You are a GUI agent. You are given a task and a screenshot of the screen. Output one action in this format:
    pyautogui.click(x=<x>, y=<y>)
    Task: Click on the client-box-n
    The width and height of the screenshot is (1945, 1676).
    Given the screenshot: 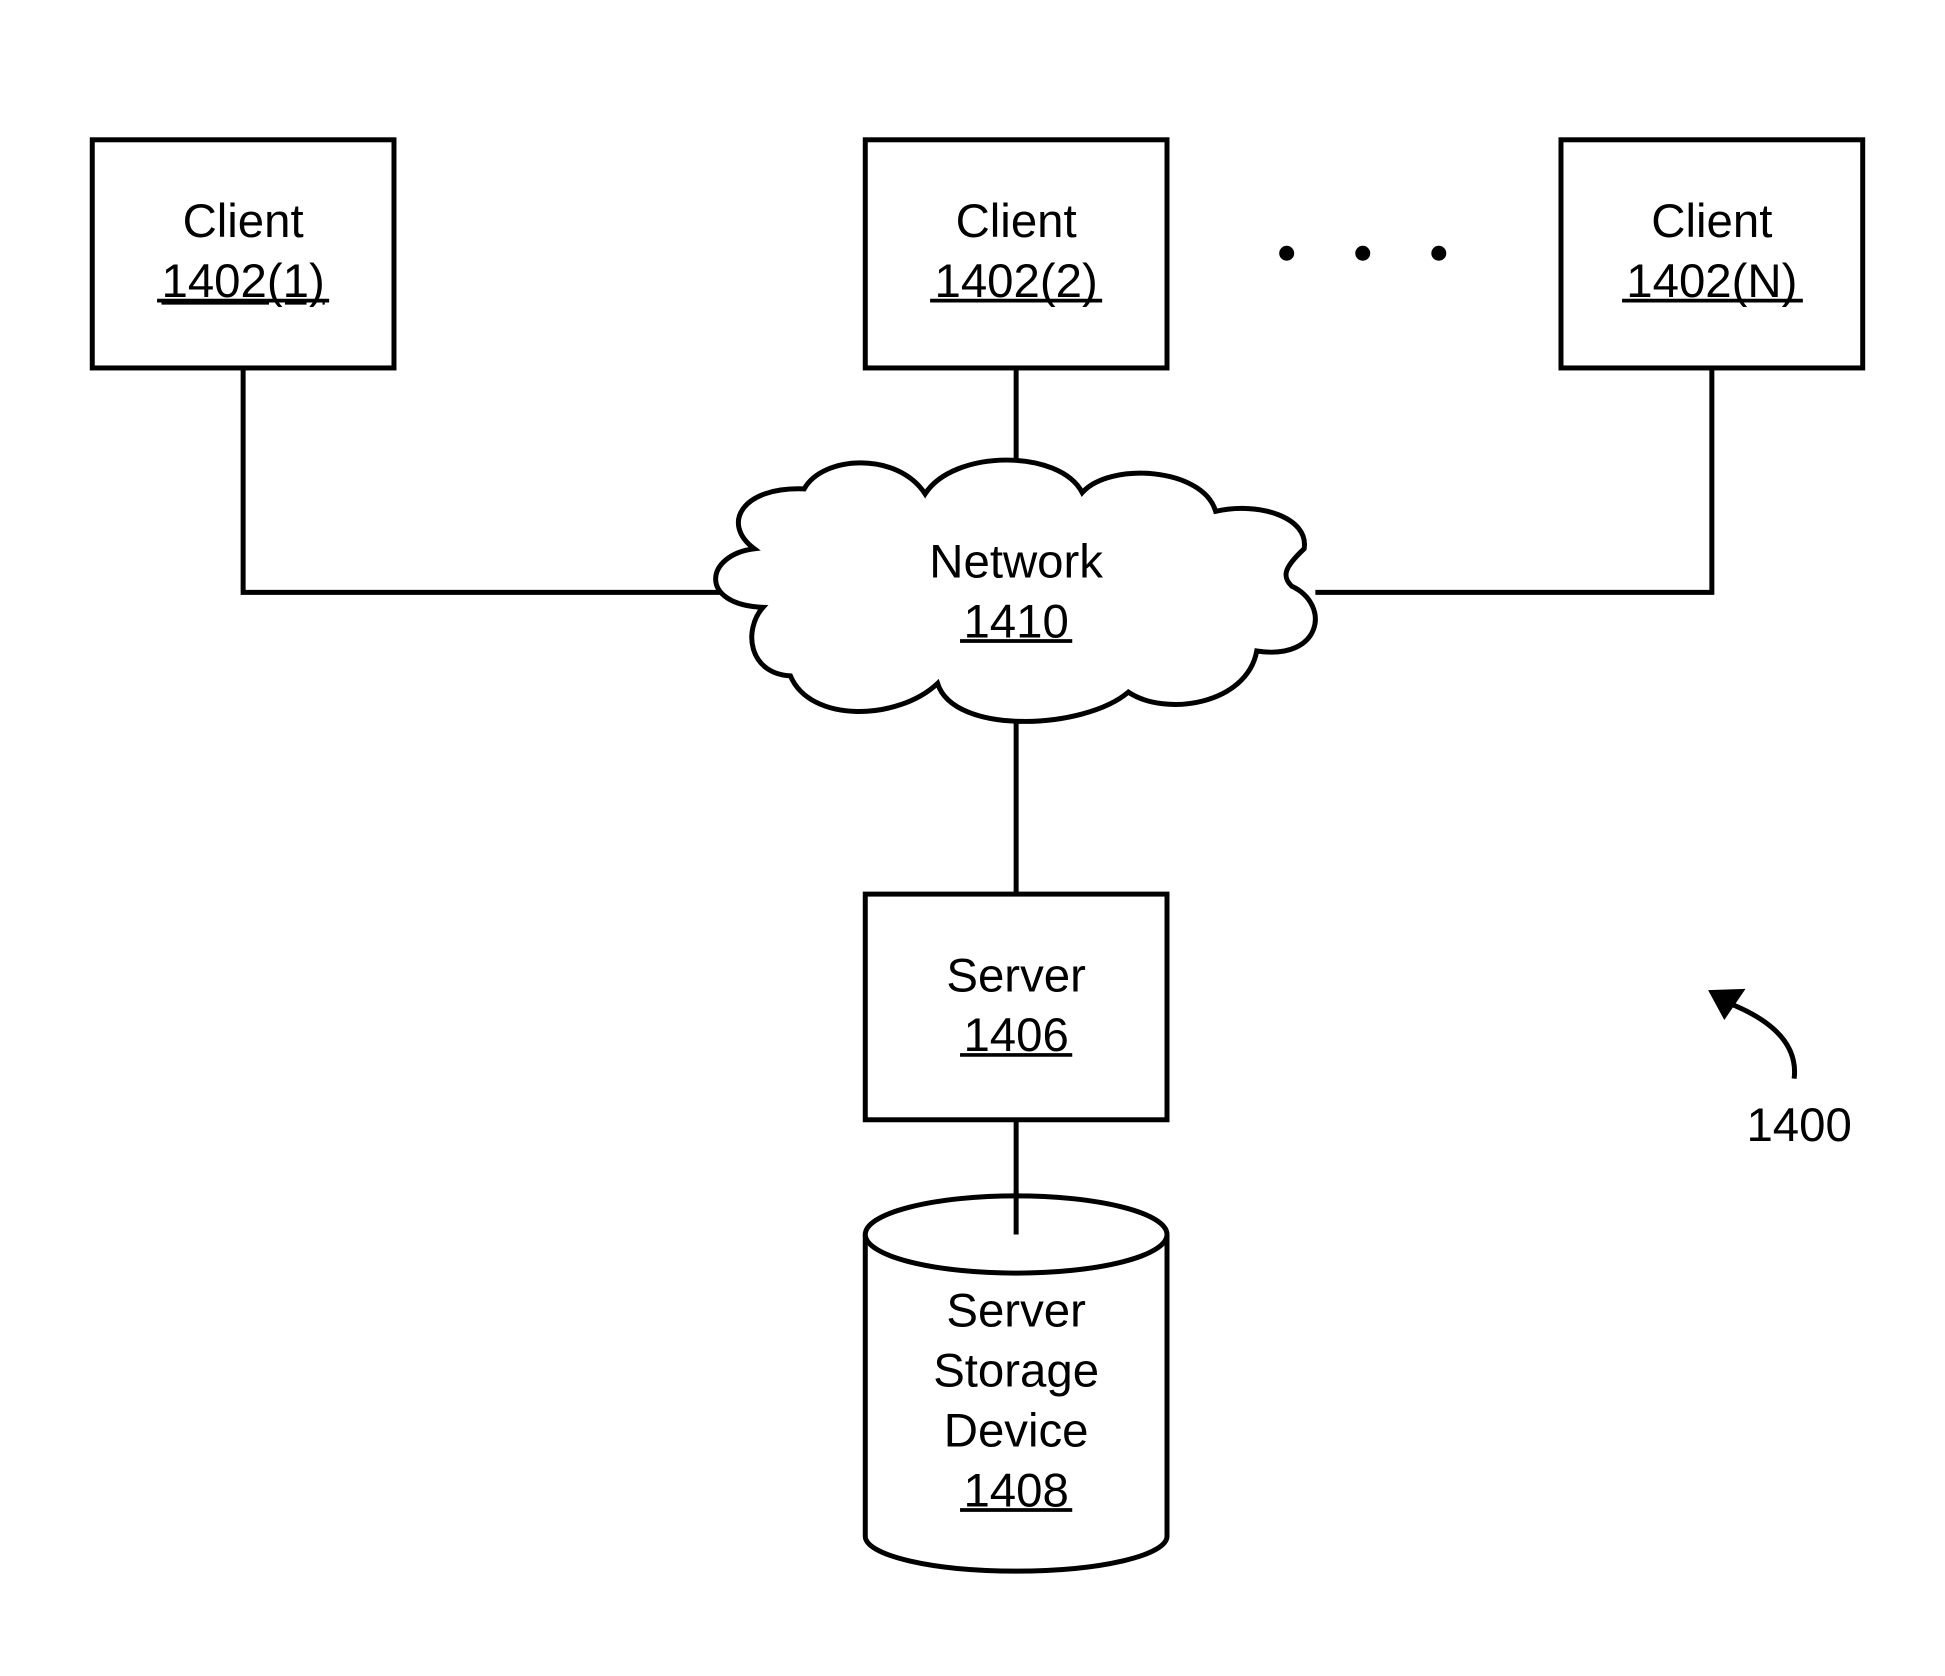 What is the action you would take?
    pyautogui.click(x=1712, y=254)
    